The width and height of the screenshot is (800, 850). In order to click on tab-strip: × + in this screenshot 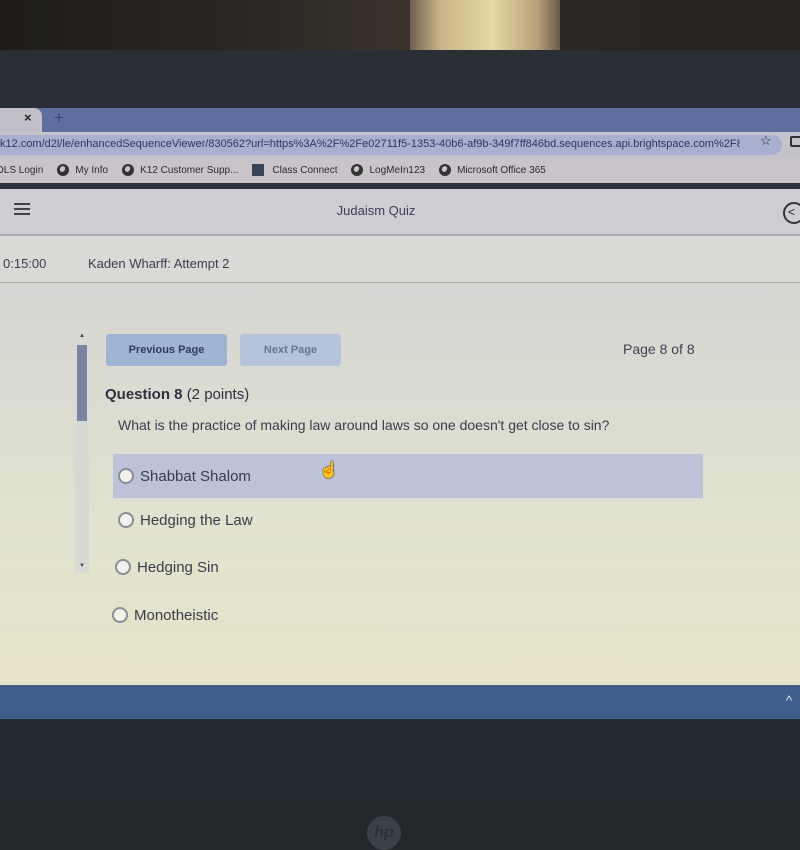, I will do `click(400, 120)`.